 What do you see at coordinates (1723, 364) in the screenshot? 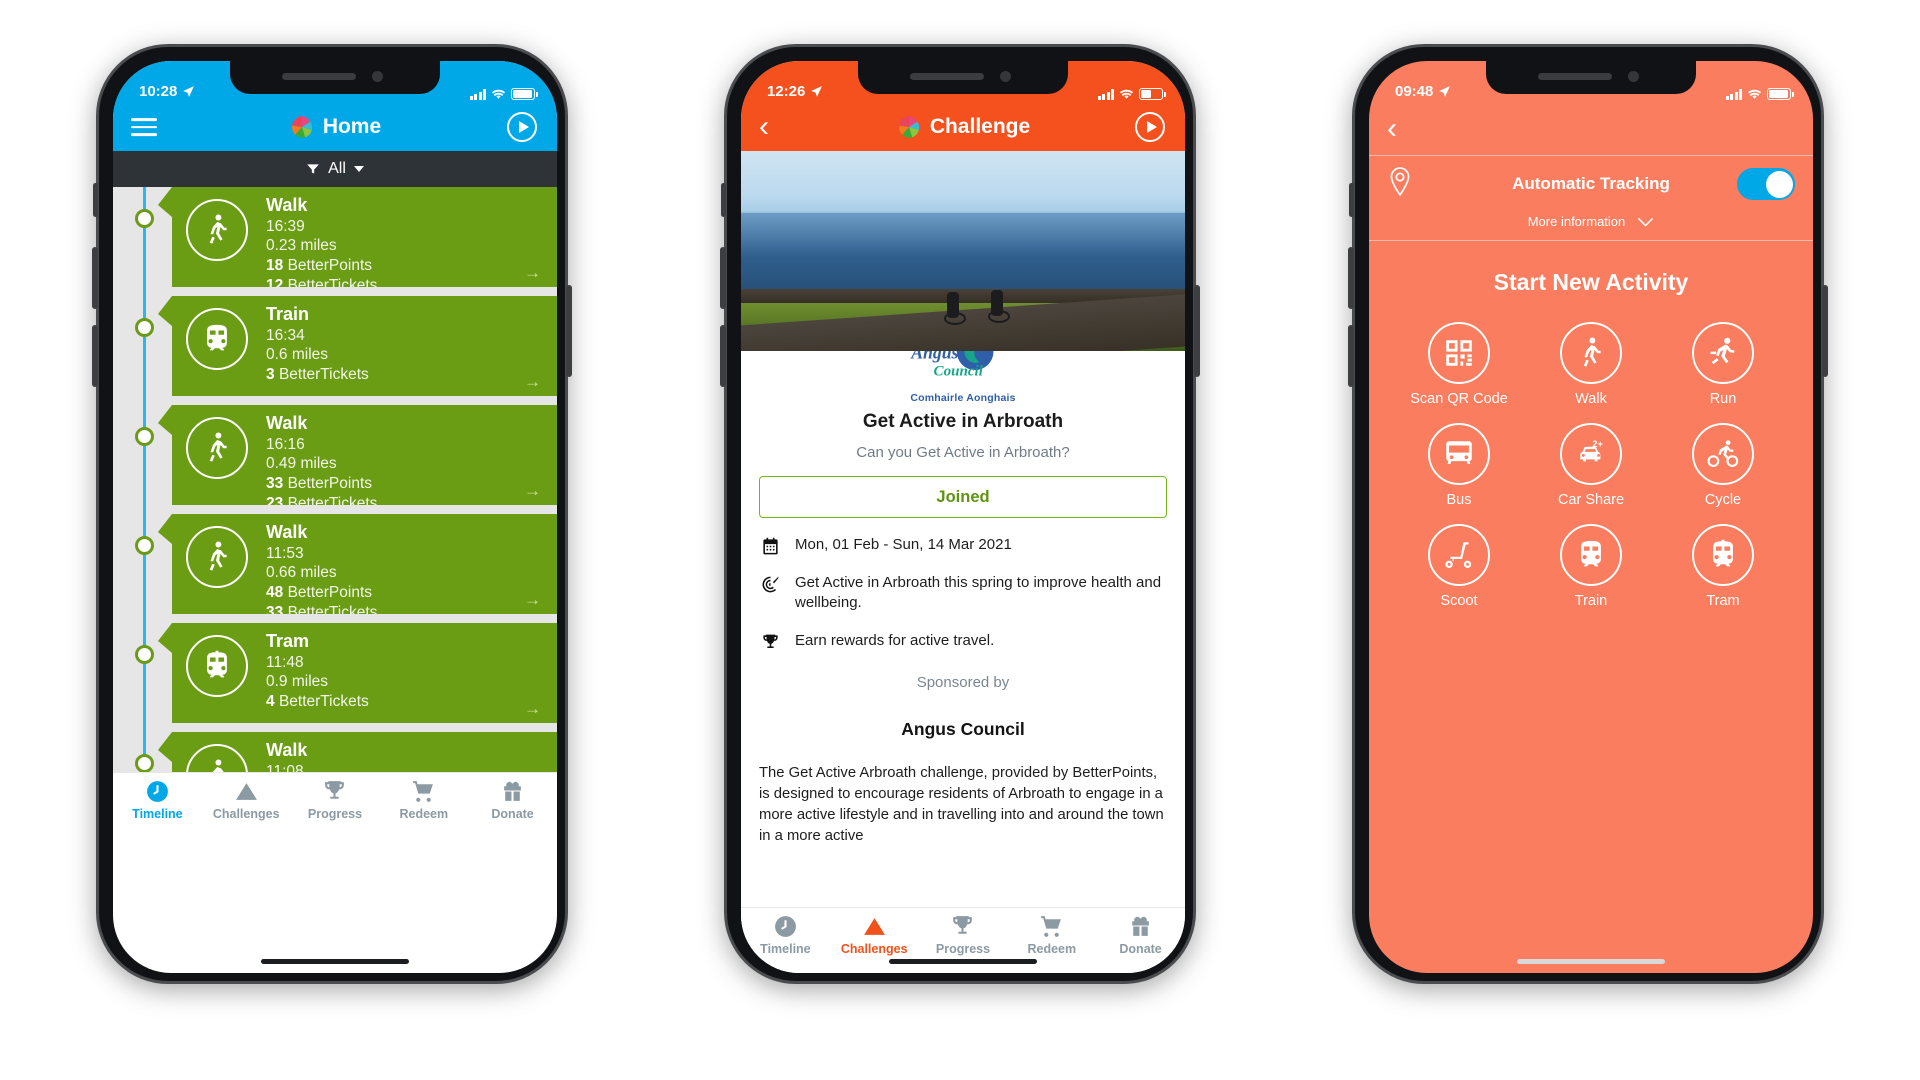
I see `activity-run: Run` at bounding box center [1723, 364].